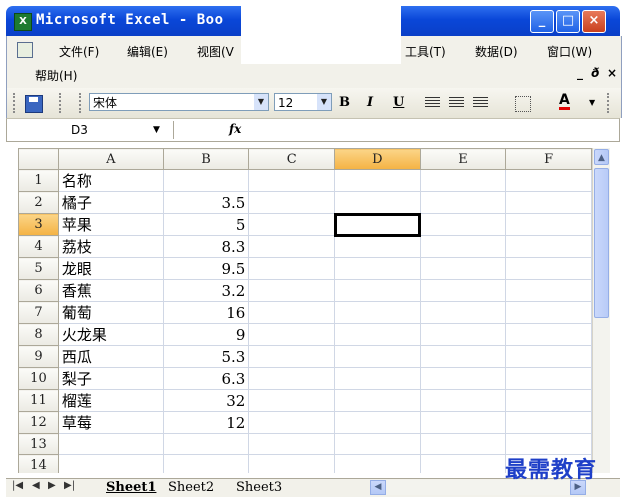 The image size is (626, 498). What do you see at coordinates (206, 334) in the screenshot?
I see `cell-b: 9` at bounding box center [206, 334].